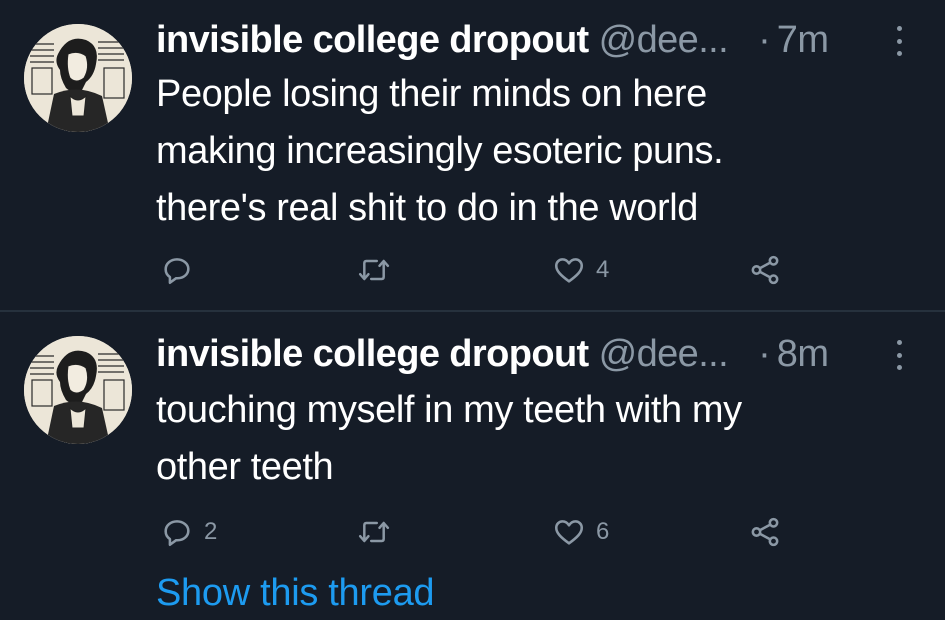  Describe the element at coordinates (211, 531) in the screenshot. I see `reply-count: 2` at that location.